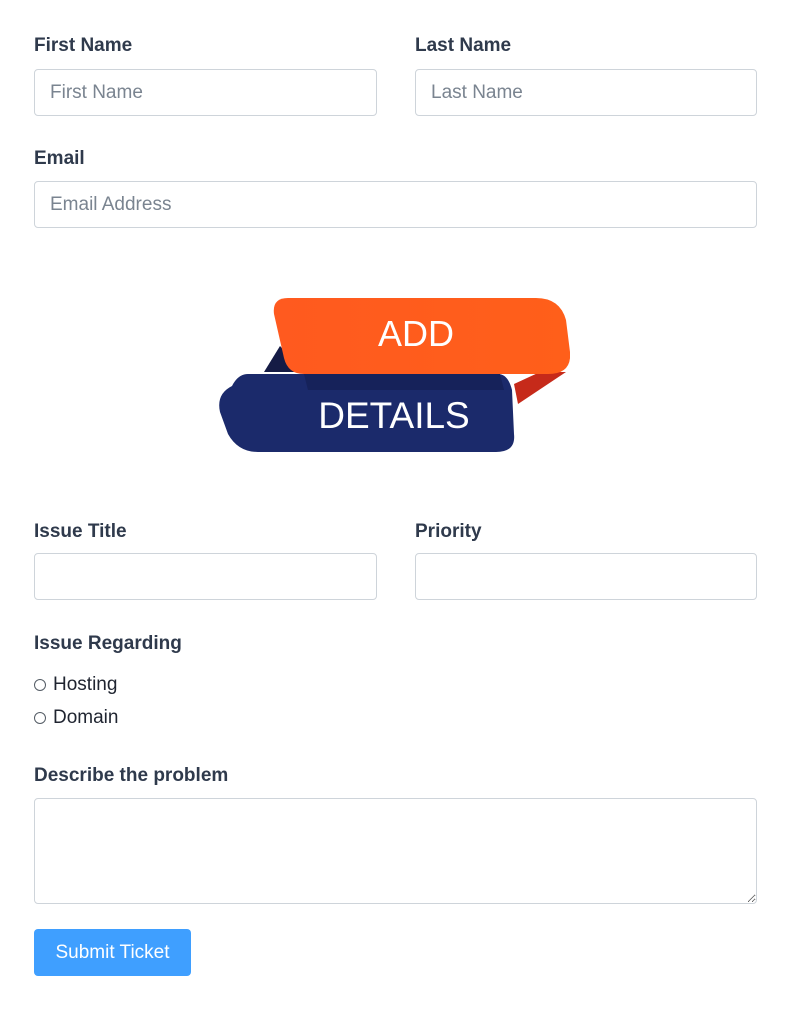 The height and width of the screenshot is (1024, 788). What do you see at coordinates (205, 576) in the screenshot?
I see `issue-title-input` at bounding box center [205, 576].